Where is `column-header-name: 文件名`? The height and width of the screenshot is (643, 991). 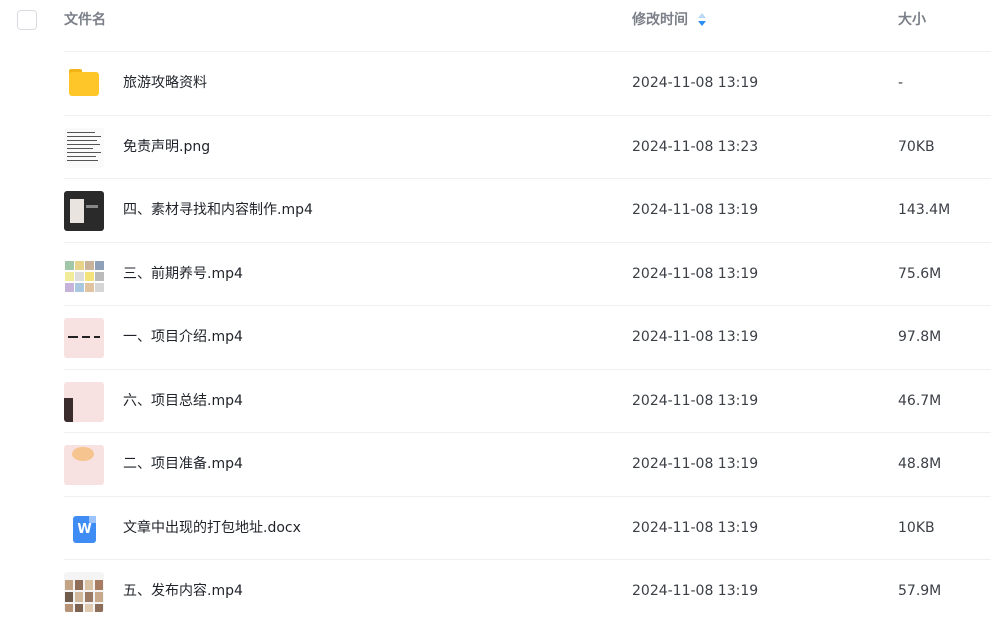
column-header-name: 文件名 is located at coordinates (85, 20).